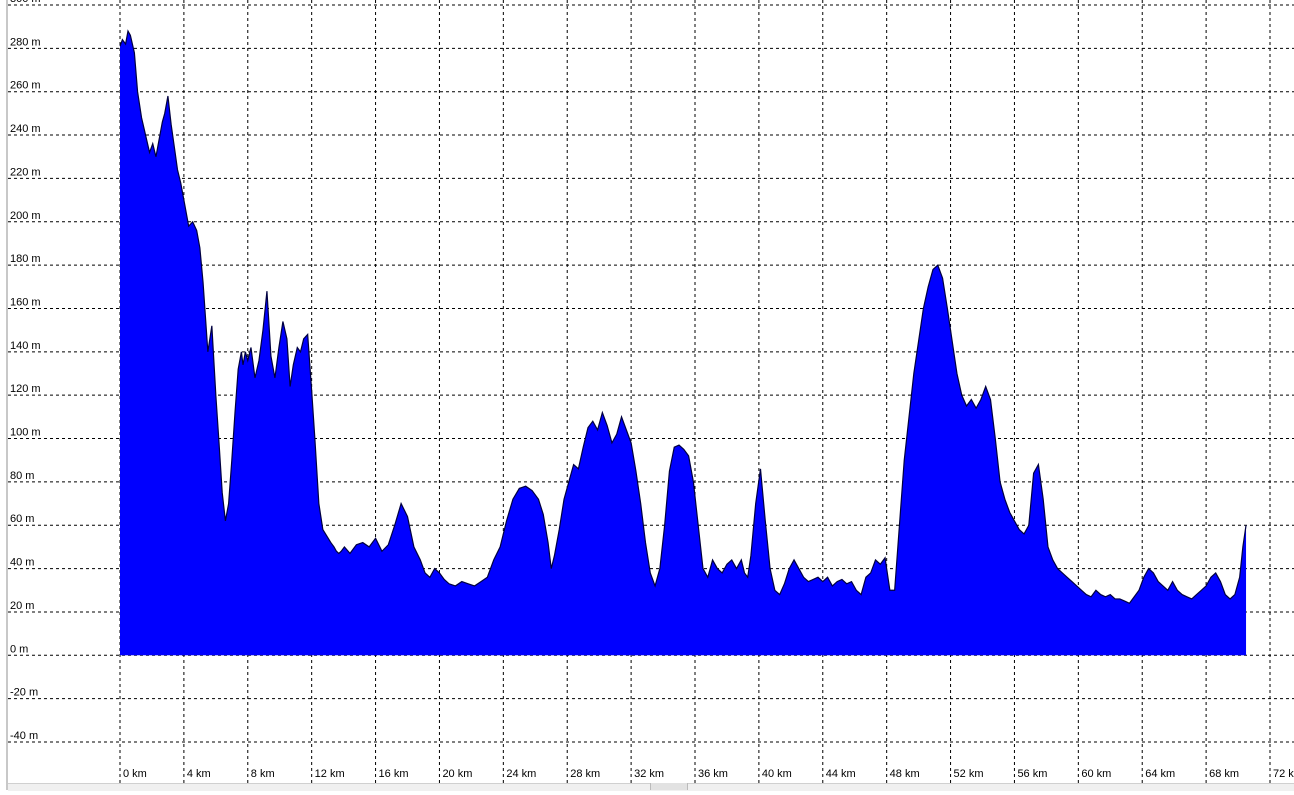 Image resolution: width=1294 pixels, height=795 pixels. Describe the element at coordinates (1096, 774) in the screenshot. I see `x-tick-label: 60 km` at that location.